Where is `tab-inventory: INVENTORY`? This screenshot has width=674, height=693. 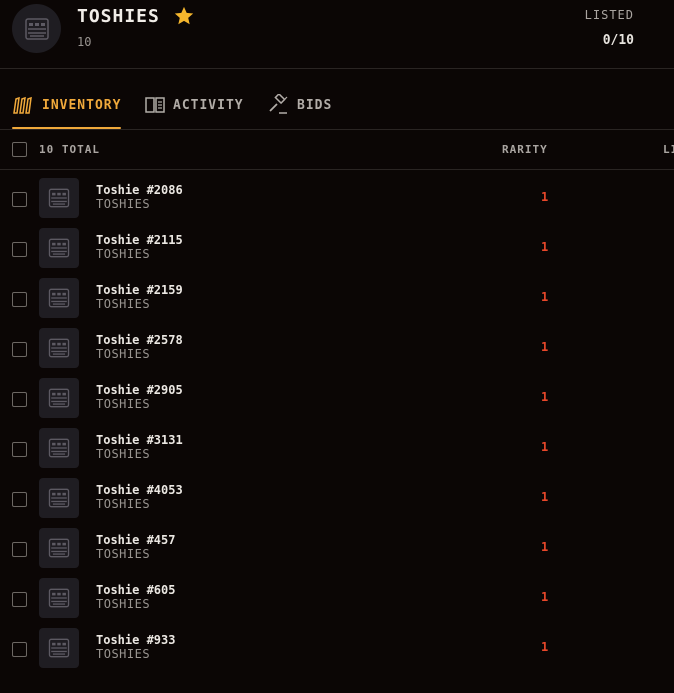 tab-inventory: INVENTORY is located at coordinates (66, 105).